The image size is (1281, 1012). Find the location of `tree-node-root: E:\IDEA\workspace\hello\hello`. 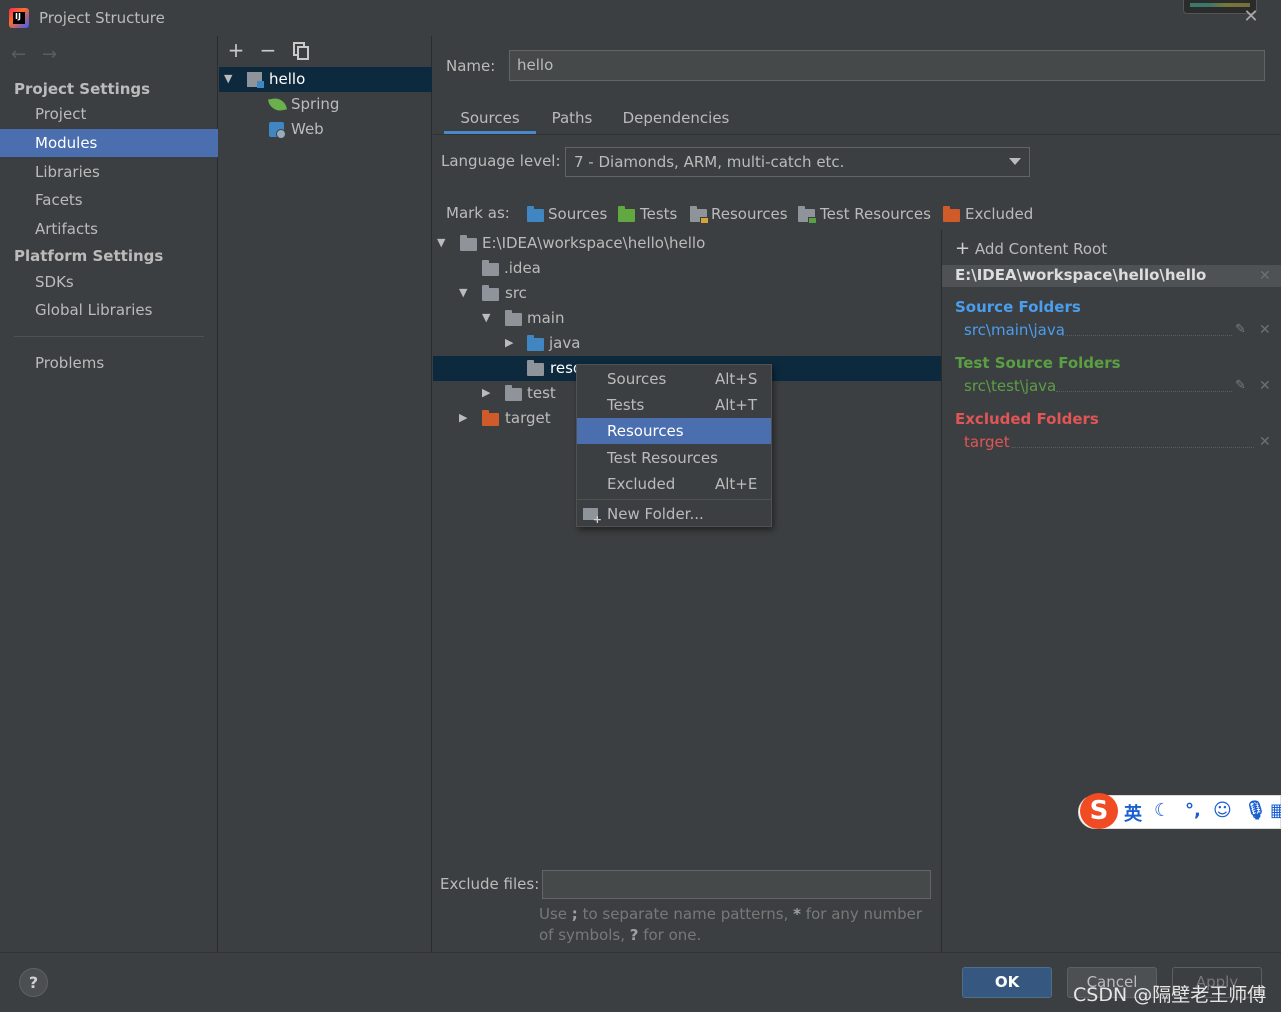

tree-node-root: E:\IDEA\workspace\hello\hello is located at coordinates (593, 243).